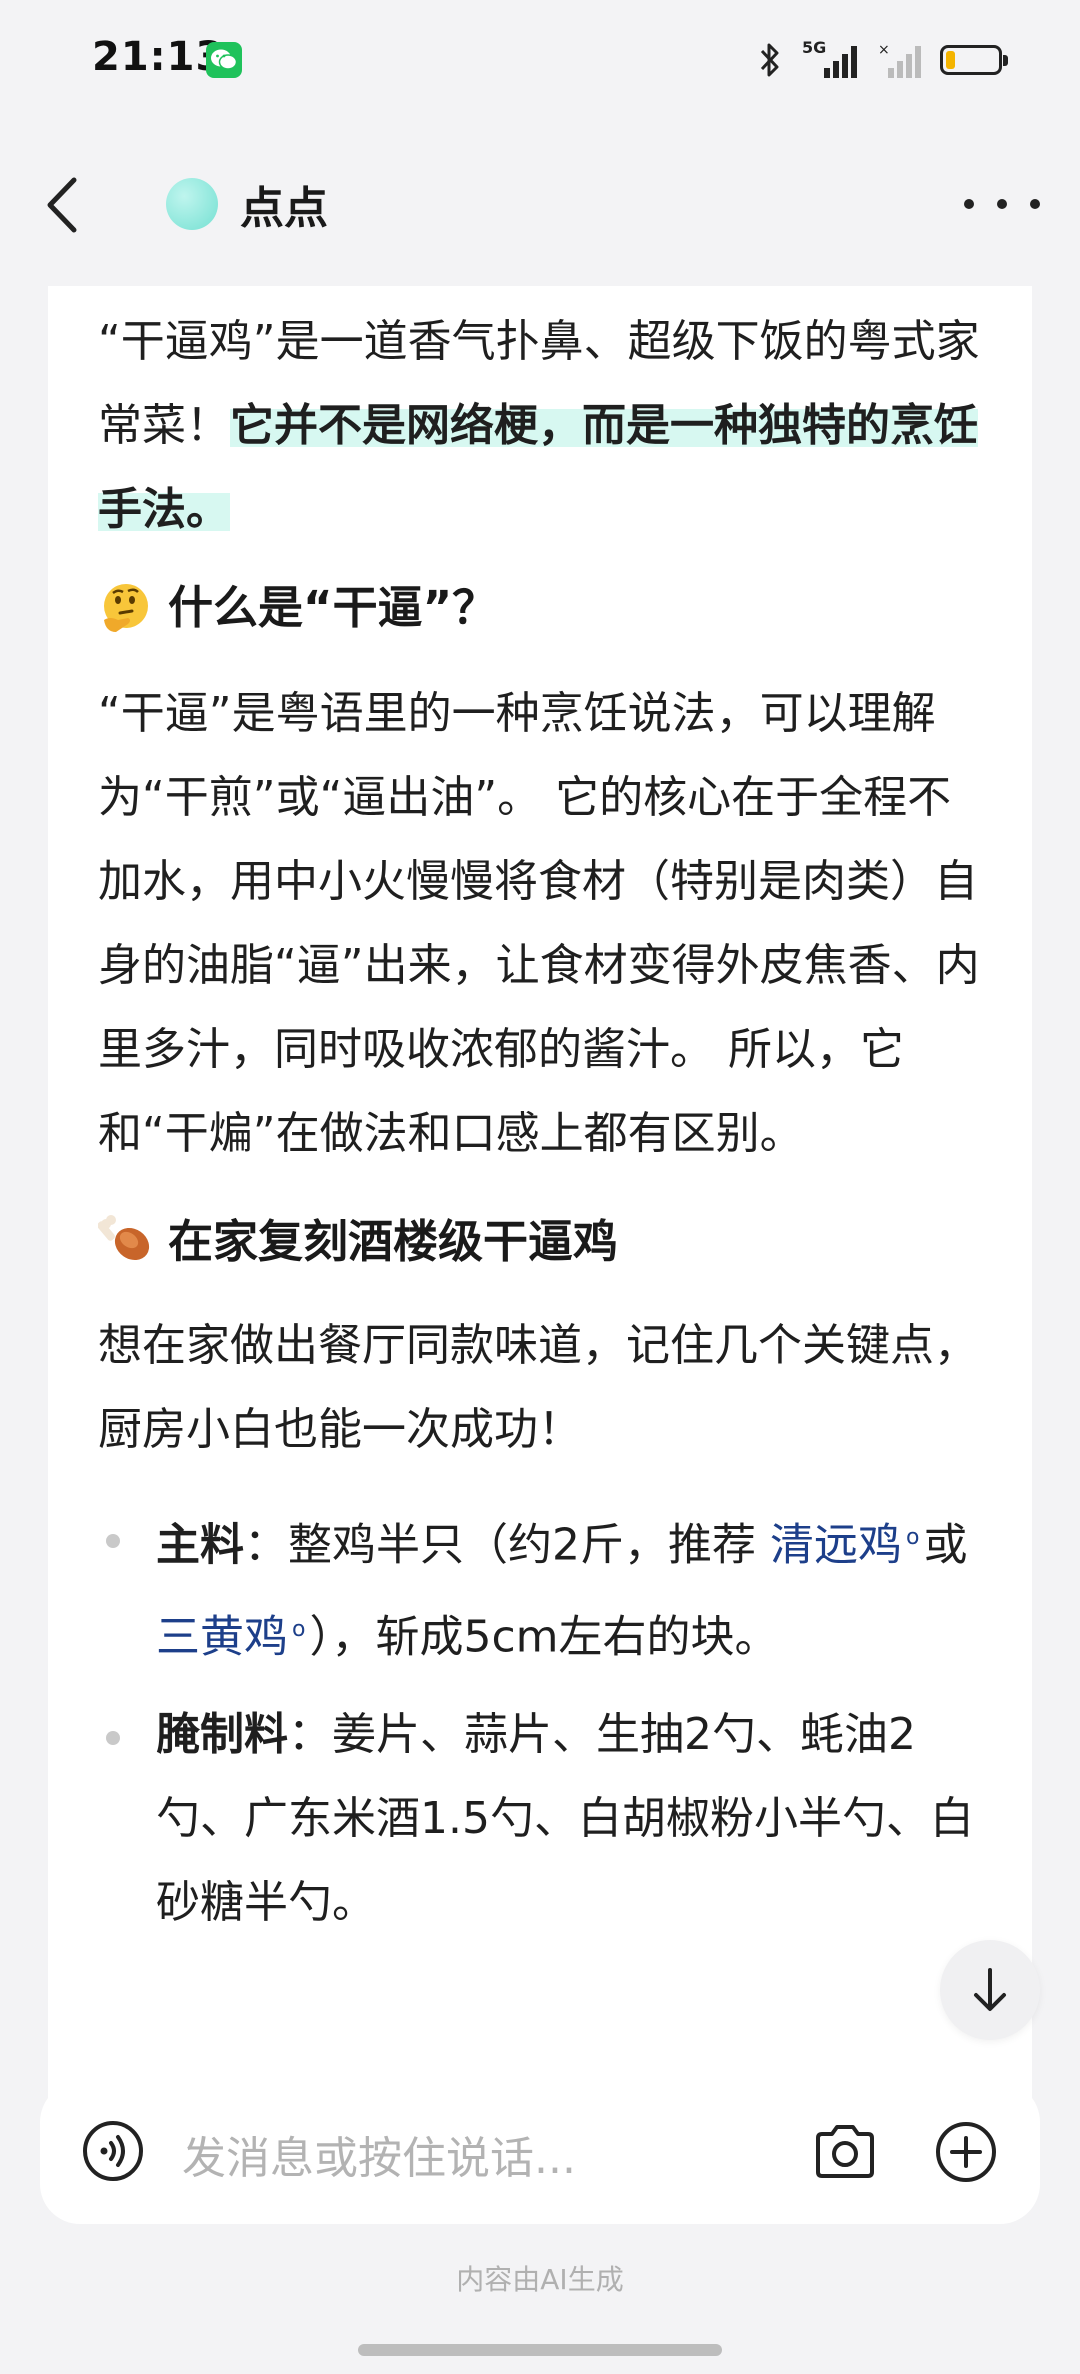 The height and width of the screenshot is (2374, 1080). What do you see at coordinates (538, 1387) in the screenshot?
I see `section-body: 想在家做出餐厅同款味道，记住几个关键点，厨房小白也能一次成功！` at bounding box center [538, 1387].